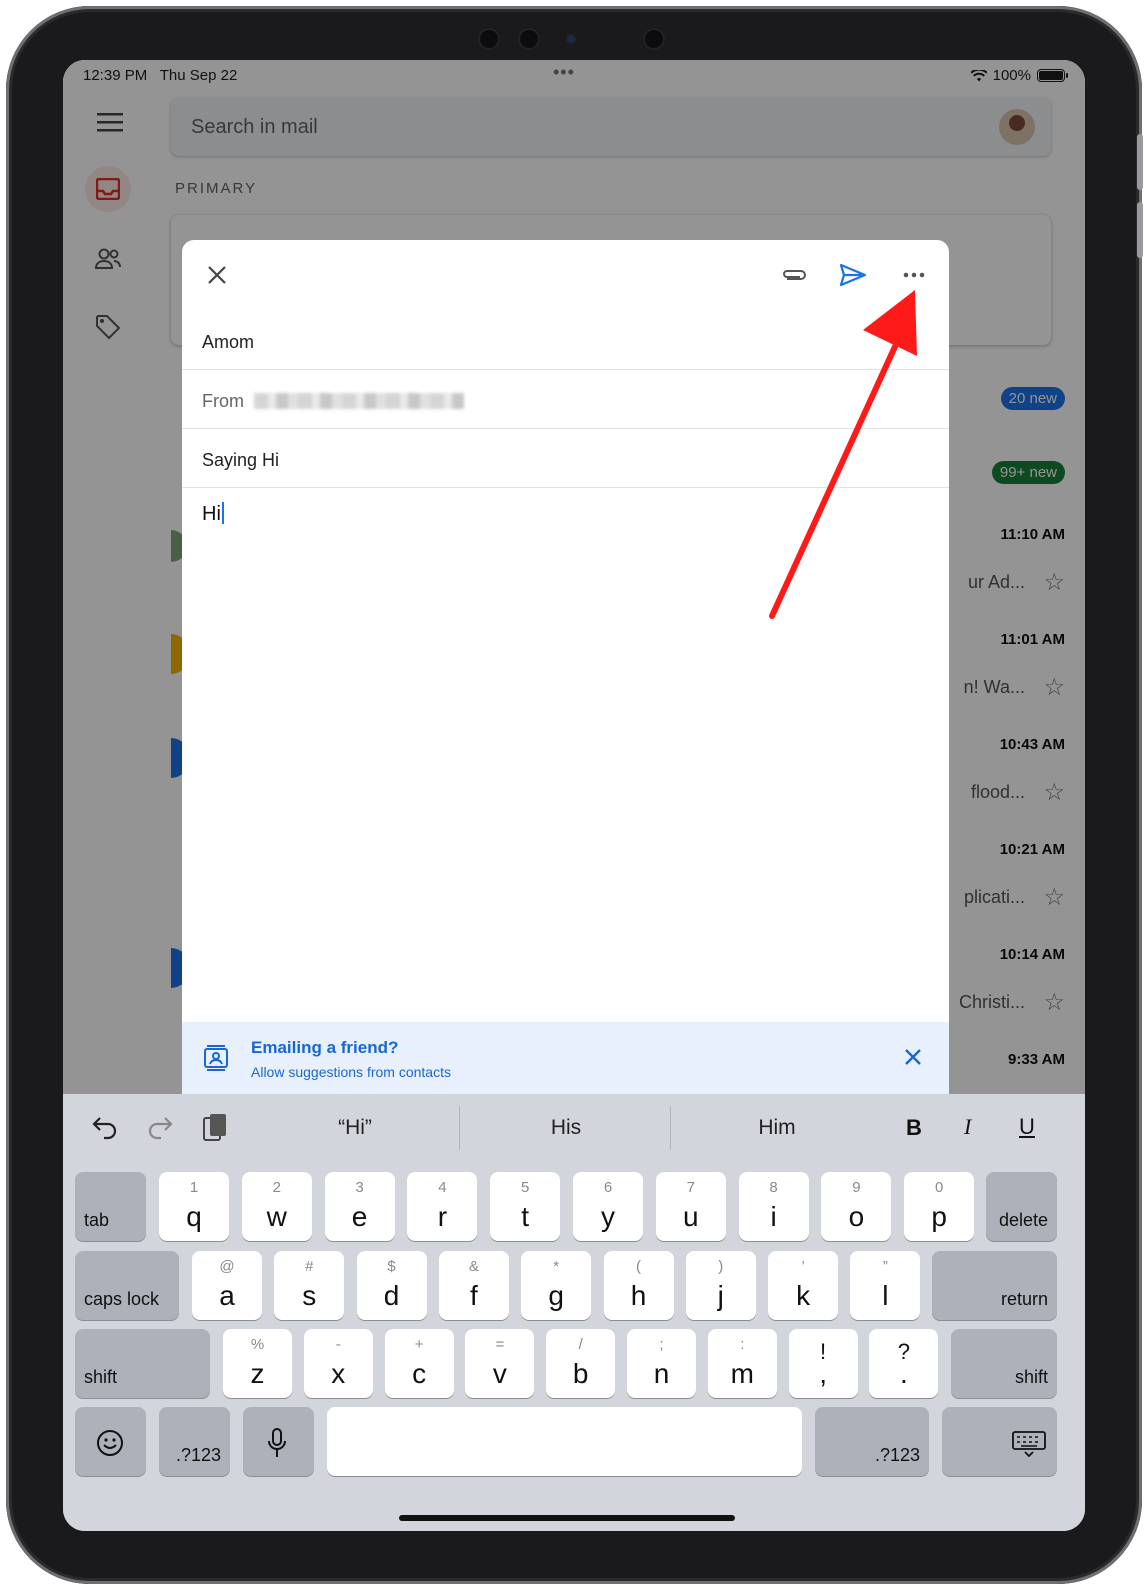  I want to click on tab-key: tab, so click(110, 1206).